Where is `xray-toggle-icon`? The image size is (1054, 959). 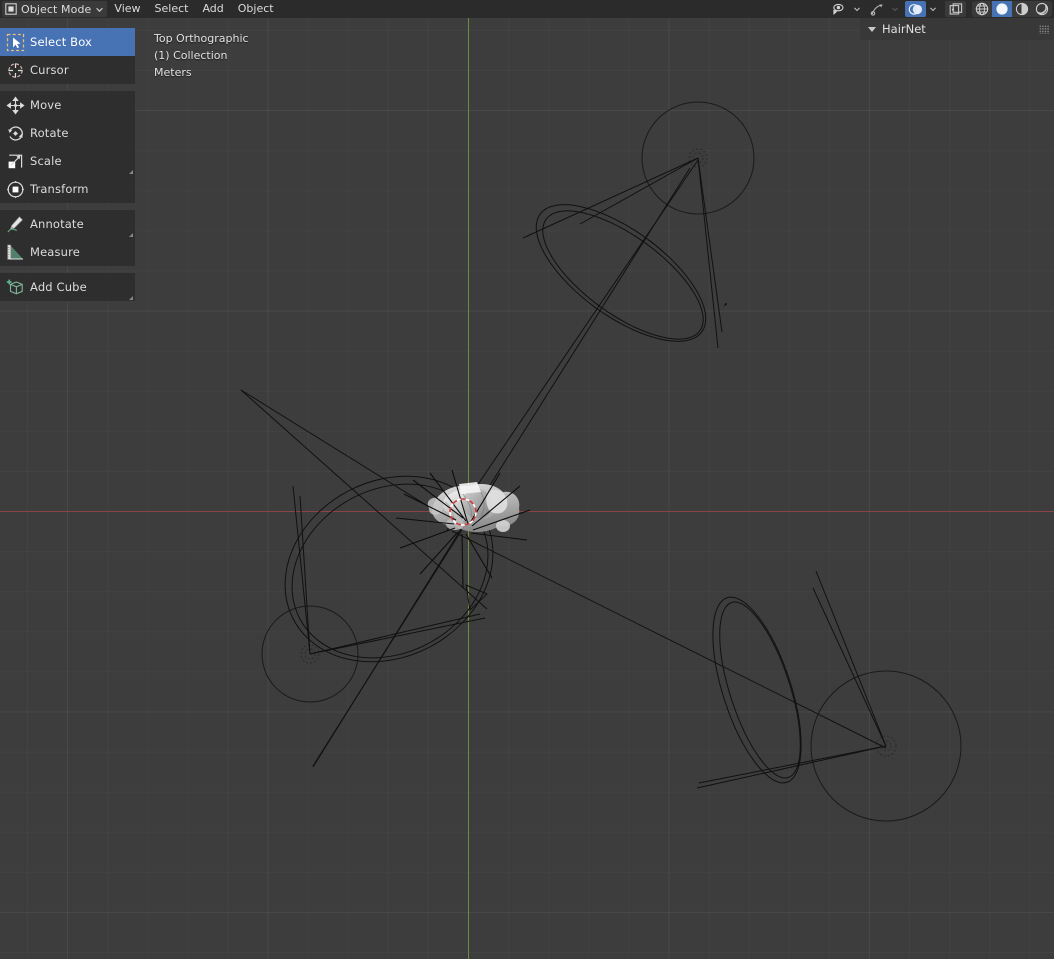 xray-toggle-icon is located at coordinates (955, 9).